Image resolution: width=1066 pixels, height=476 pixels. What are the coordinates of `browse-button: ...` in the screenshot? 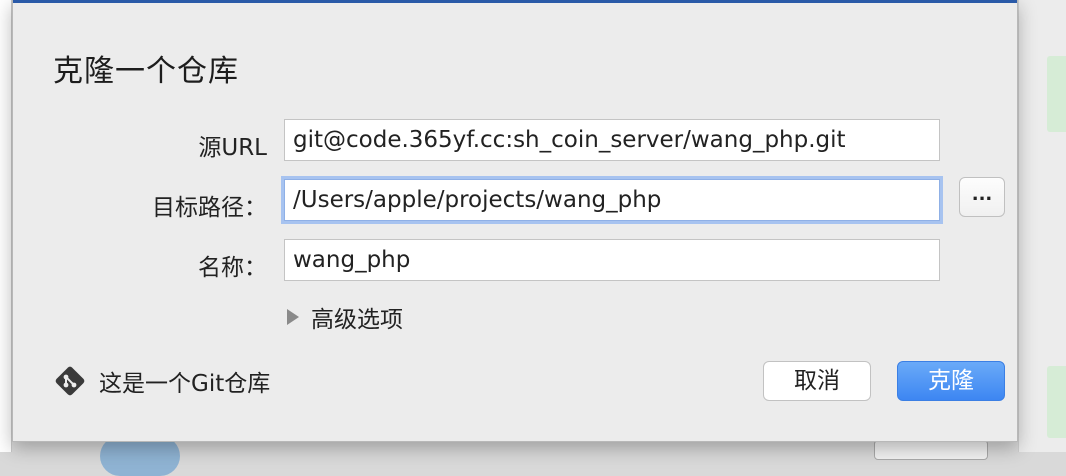 It's located at (982, 197).